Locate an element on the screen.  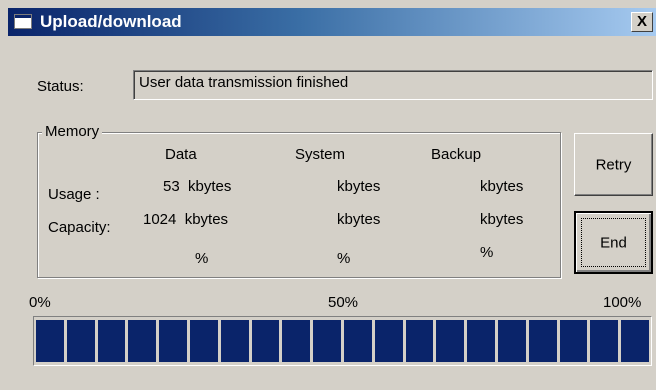
memory-legend: Memory is located at coordinates (72, 131).